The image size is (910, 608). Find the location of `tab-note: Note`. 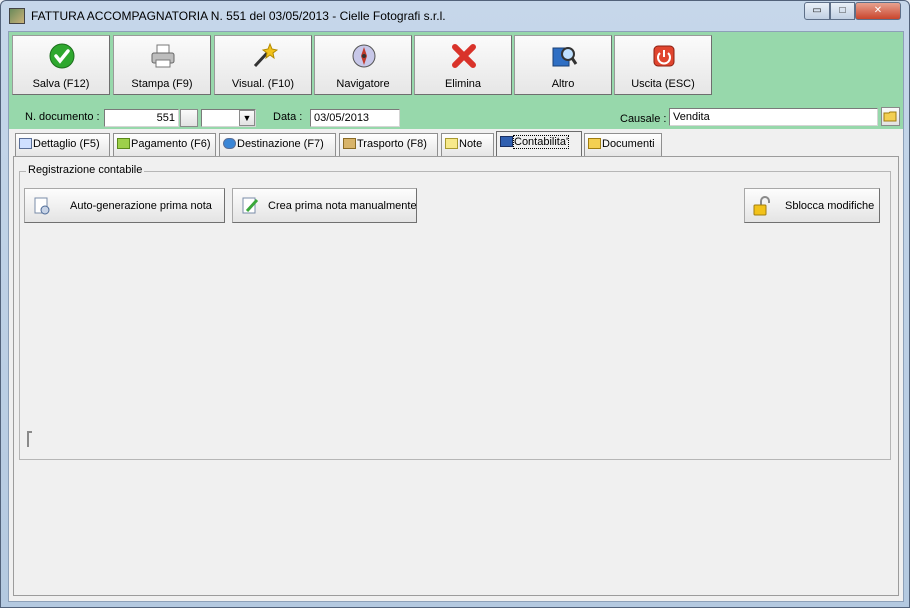

tab-note: Note is located at coordinates (467, 144).